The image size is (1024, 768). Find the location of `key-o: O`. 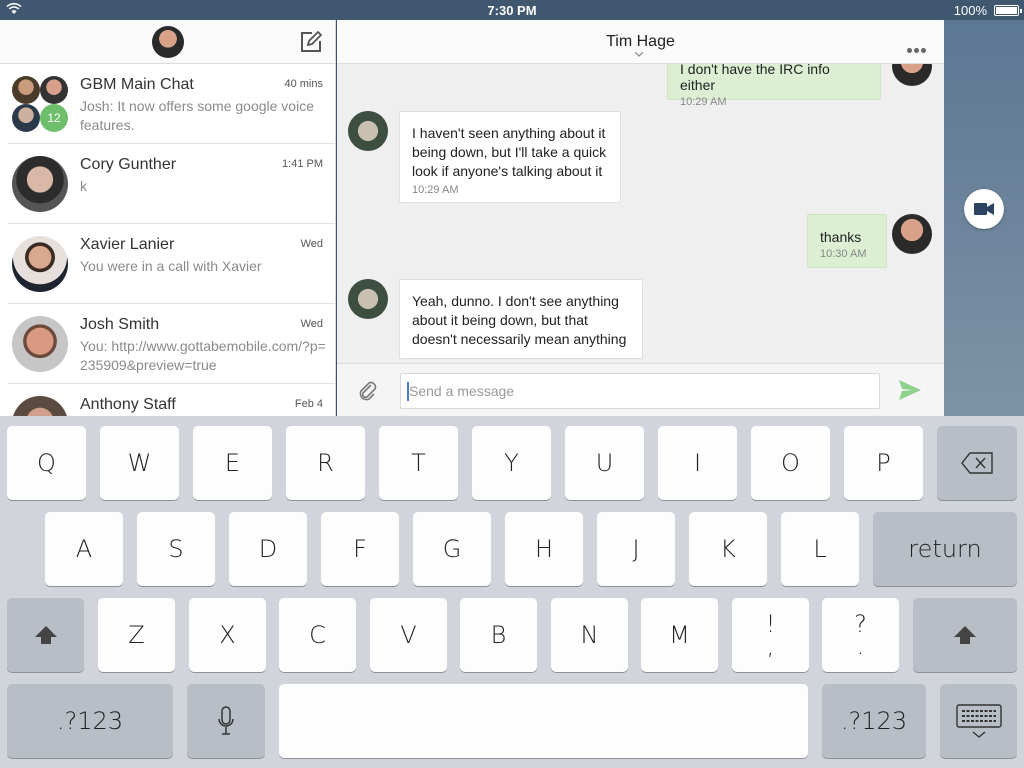

key-o: O is located at coordinates (790, 463).